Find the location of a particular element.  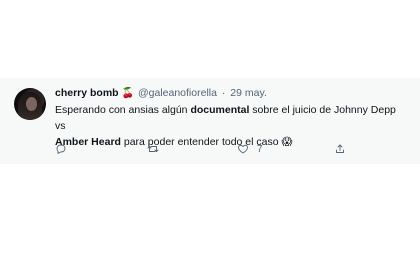

display-name: cherry bomb is located at coordinates (87, 93).